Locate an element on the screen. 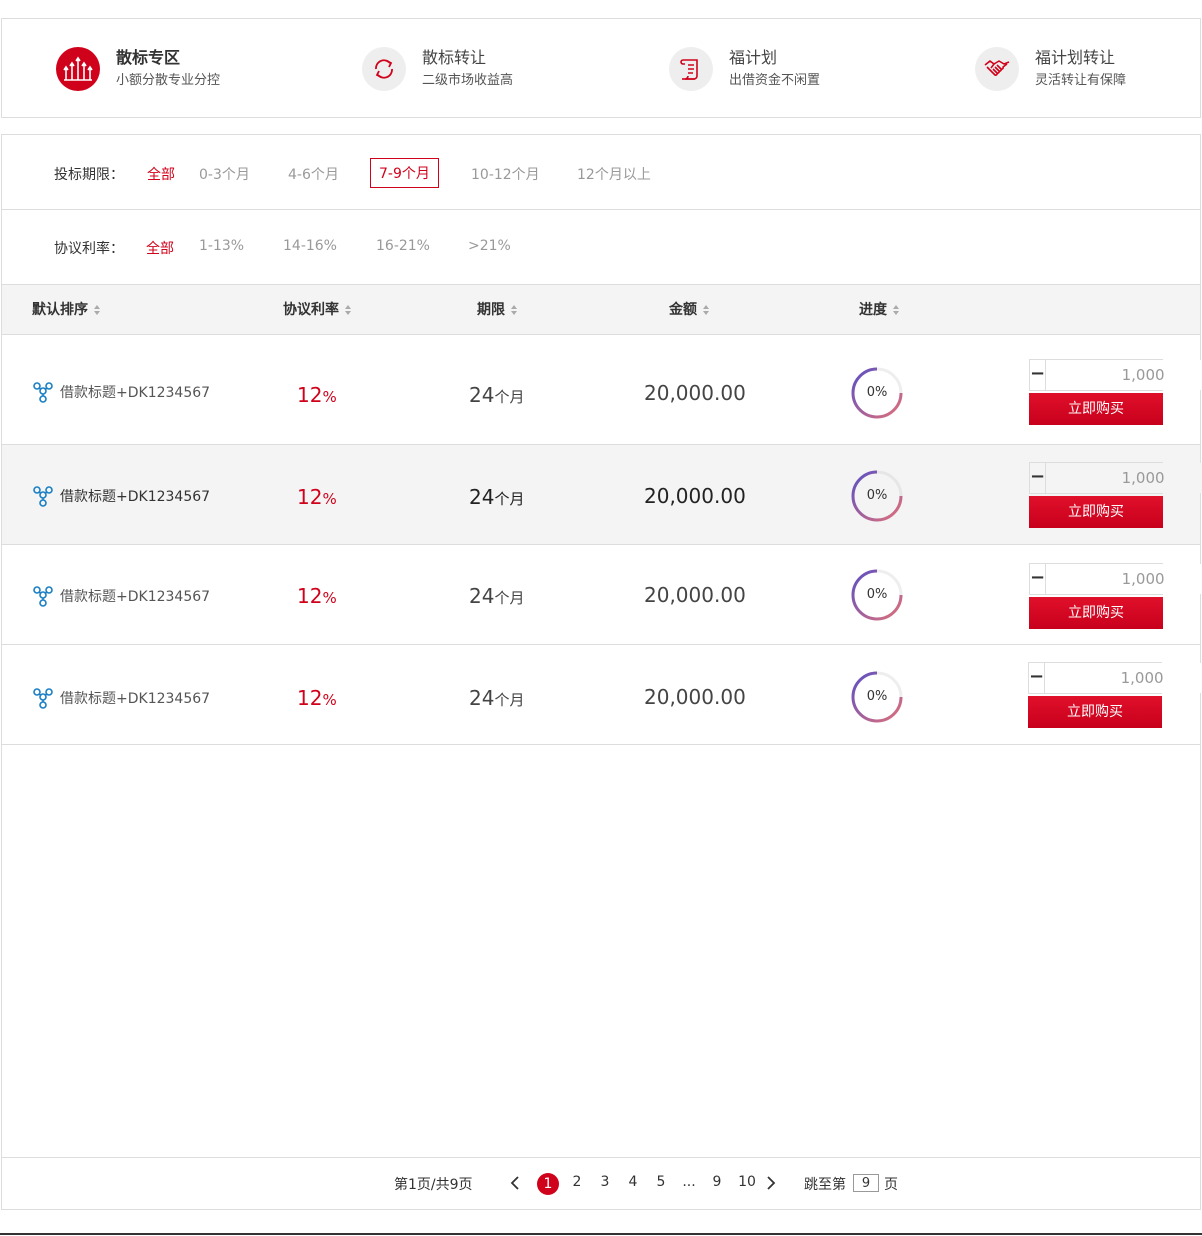 Image resolution: width=1202 pixels, height=1236 pixels. table-header: 默认排序 协议利率 期限 金额 进度 is located at coordinates (601, 310).